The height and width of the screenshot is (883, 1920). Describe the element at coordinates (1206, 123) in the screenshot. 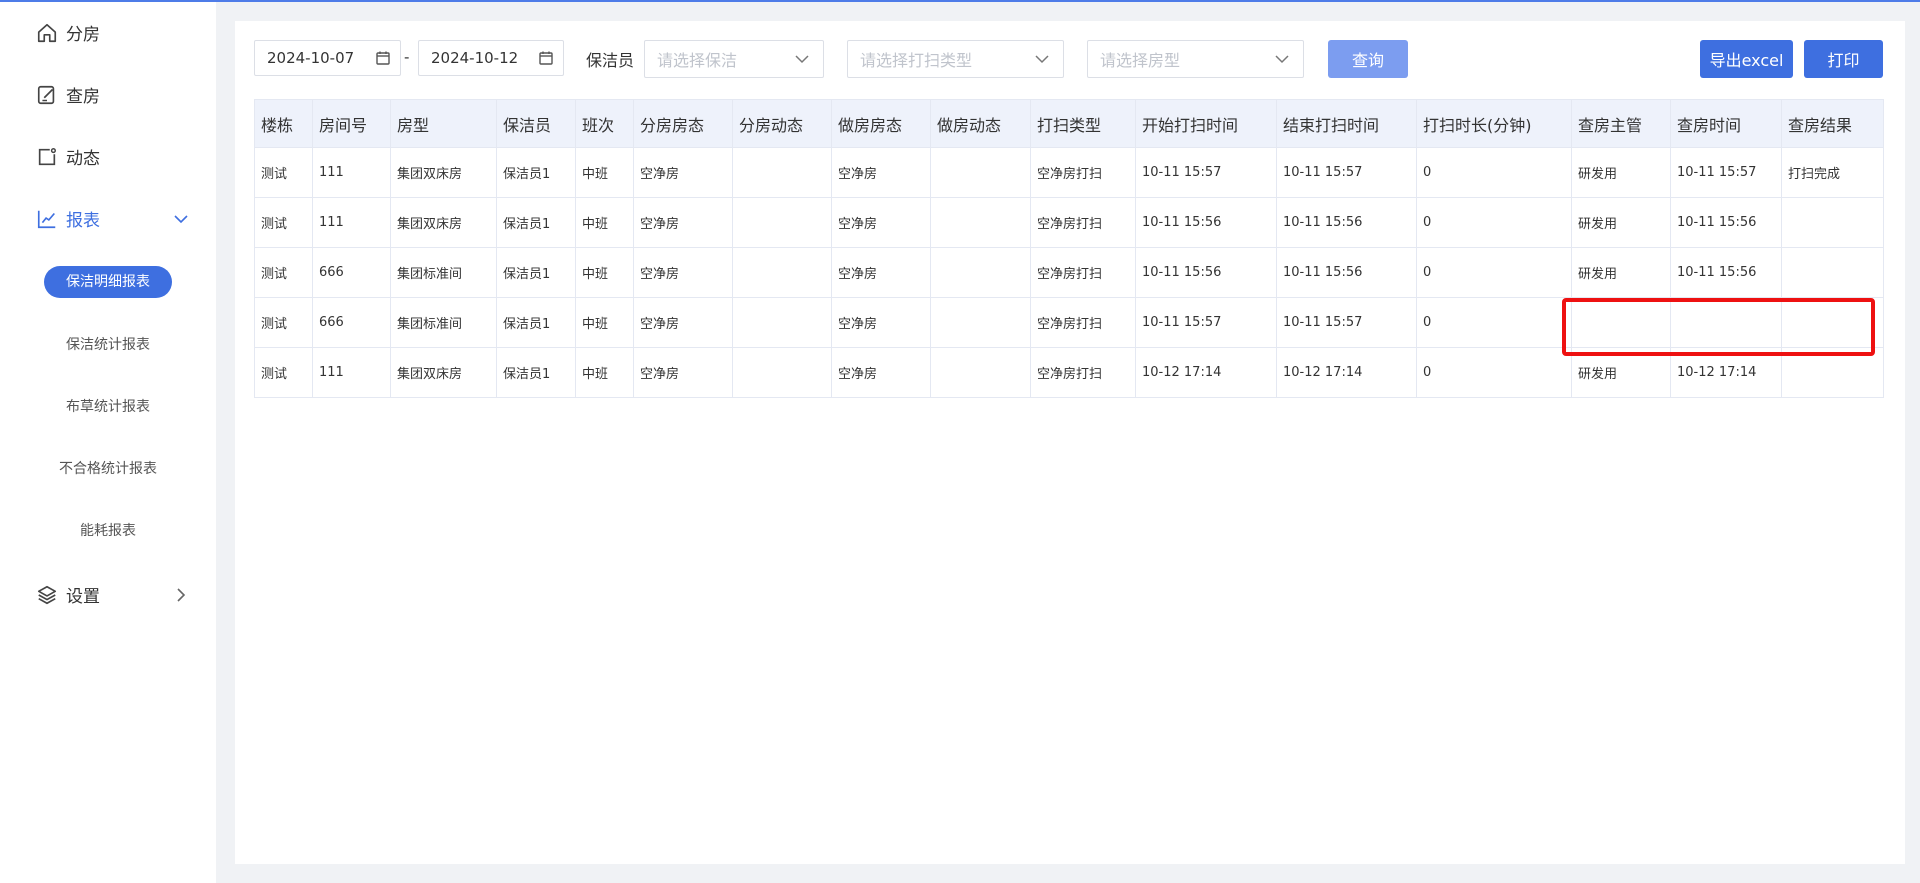

I see `column-header: 开始打扫时间` at that location.